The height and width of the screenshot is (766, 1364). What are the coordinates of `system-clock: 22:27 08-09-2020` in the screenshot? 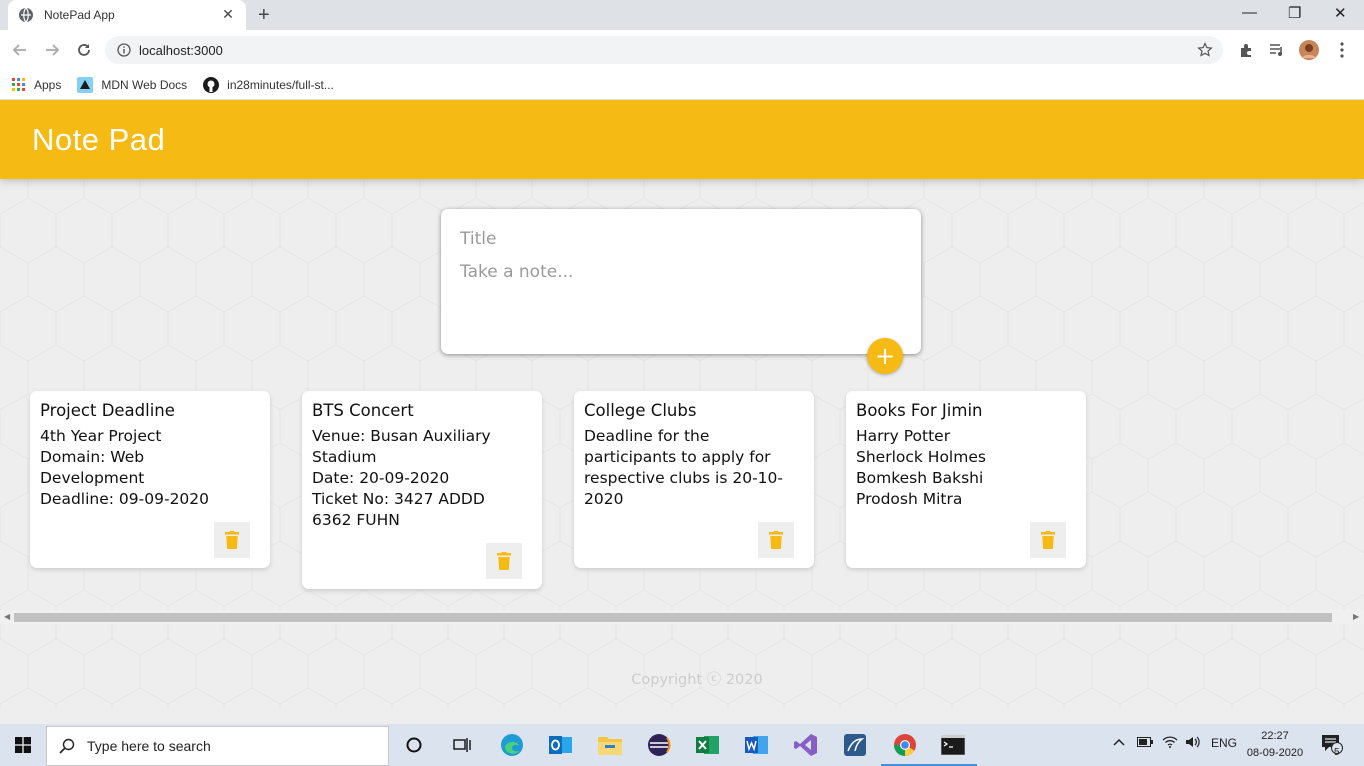 It's located at (1275, 745).